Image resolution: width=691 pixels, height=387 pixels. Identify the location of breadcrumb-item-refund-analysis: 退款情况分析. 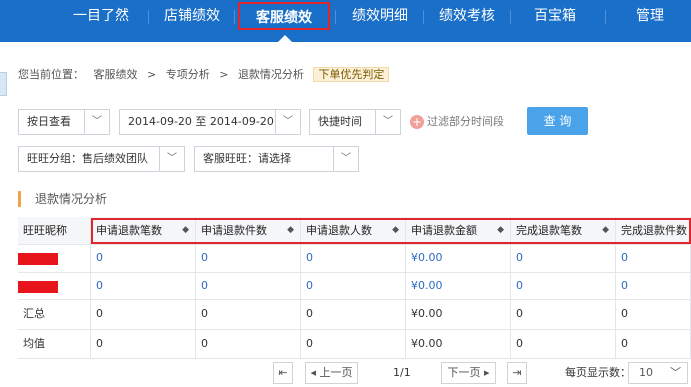
(270, 74).